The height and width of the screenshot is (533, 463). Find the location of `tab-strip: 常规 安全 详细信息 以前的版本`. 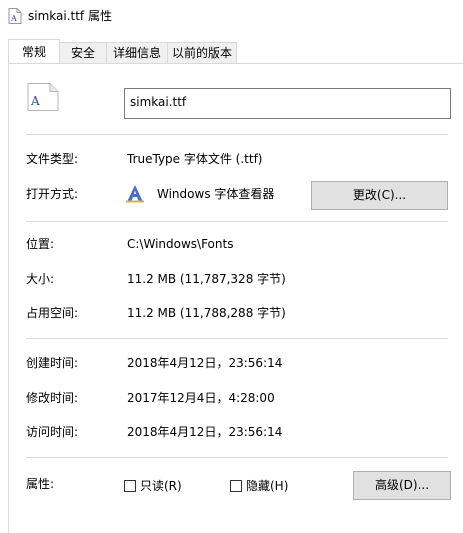

tab-strip: 常规 安全 详细信息 以前的版本 is located at coordinates (231, 51).